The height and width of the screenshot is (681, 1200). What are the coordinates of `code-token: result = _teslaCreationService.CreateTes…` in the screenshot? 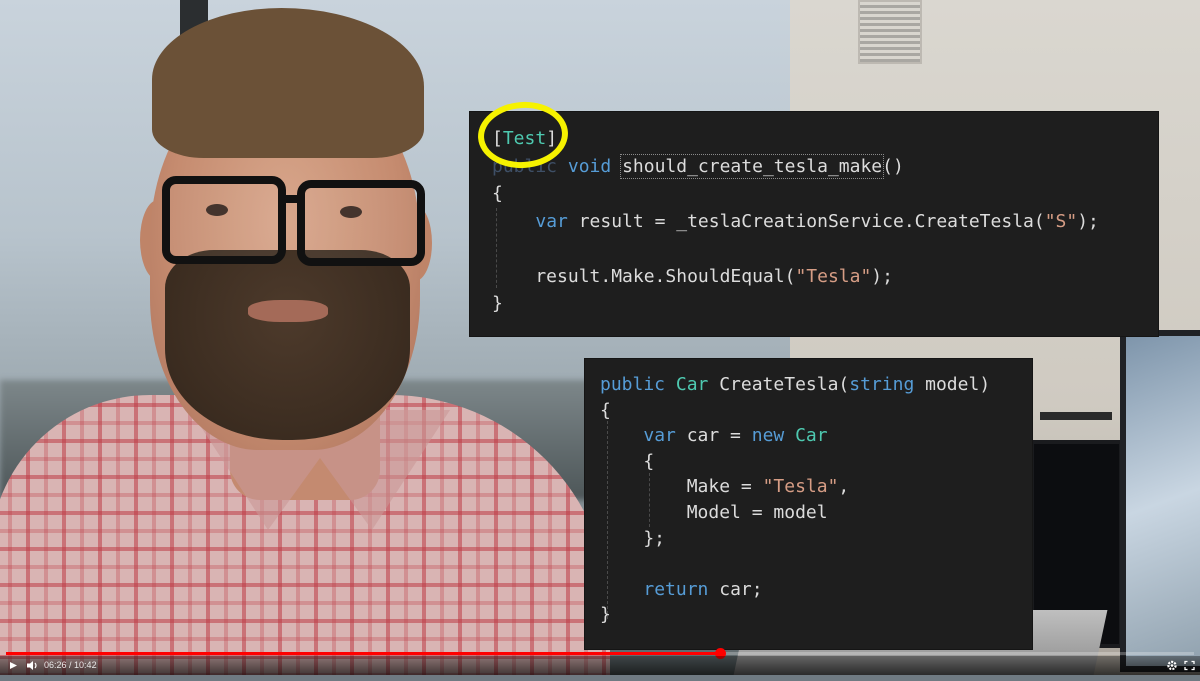 It's located at (806, 221).